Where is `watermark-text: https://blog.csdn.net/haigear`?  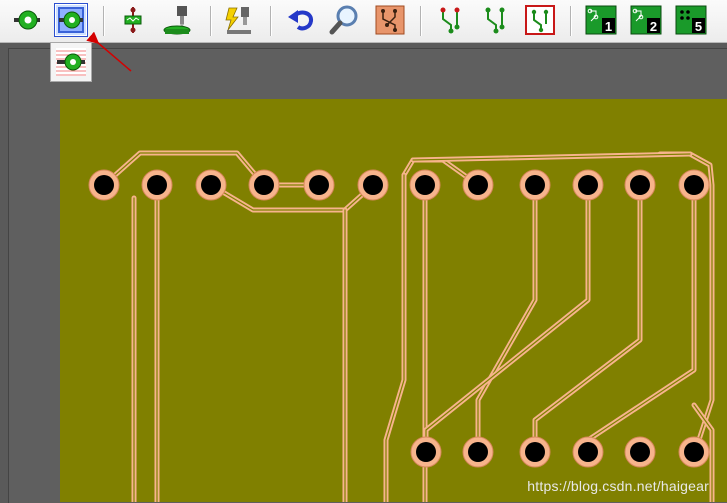
watermark-text: https://blog.csdn.net/haigear is located at coordinates (618, 486).